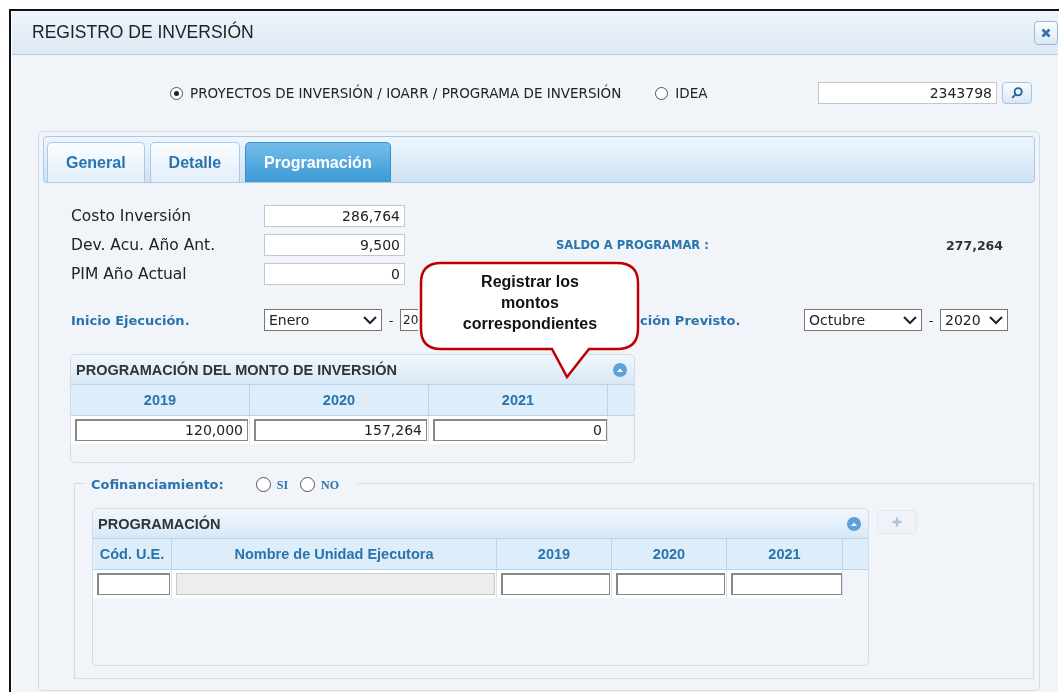 The image size is (1059, 692). I want to click on input-field: 120,000, so click(161, 430).